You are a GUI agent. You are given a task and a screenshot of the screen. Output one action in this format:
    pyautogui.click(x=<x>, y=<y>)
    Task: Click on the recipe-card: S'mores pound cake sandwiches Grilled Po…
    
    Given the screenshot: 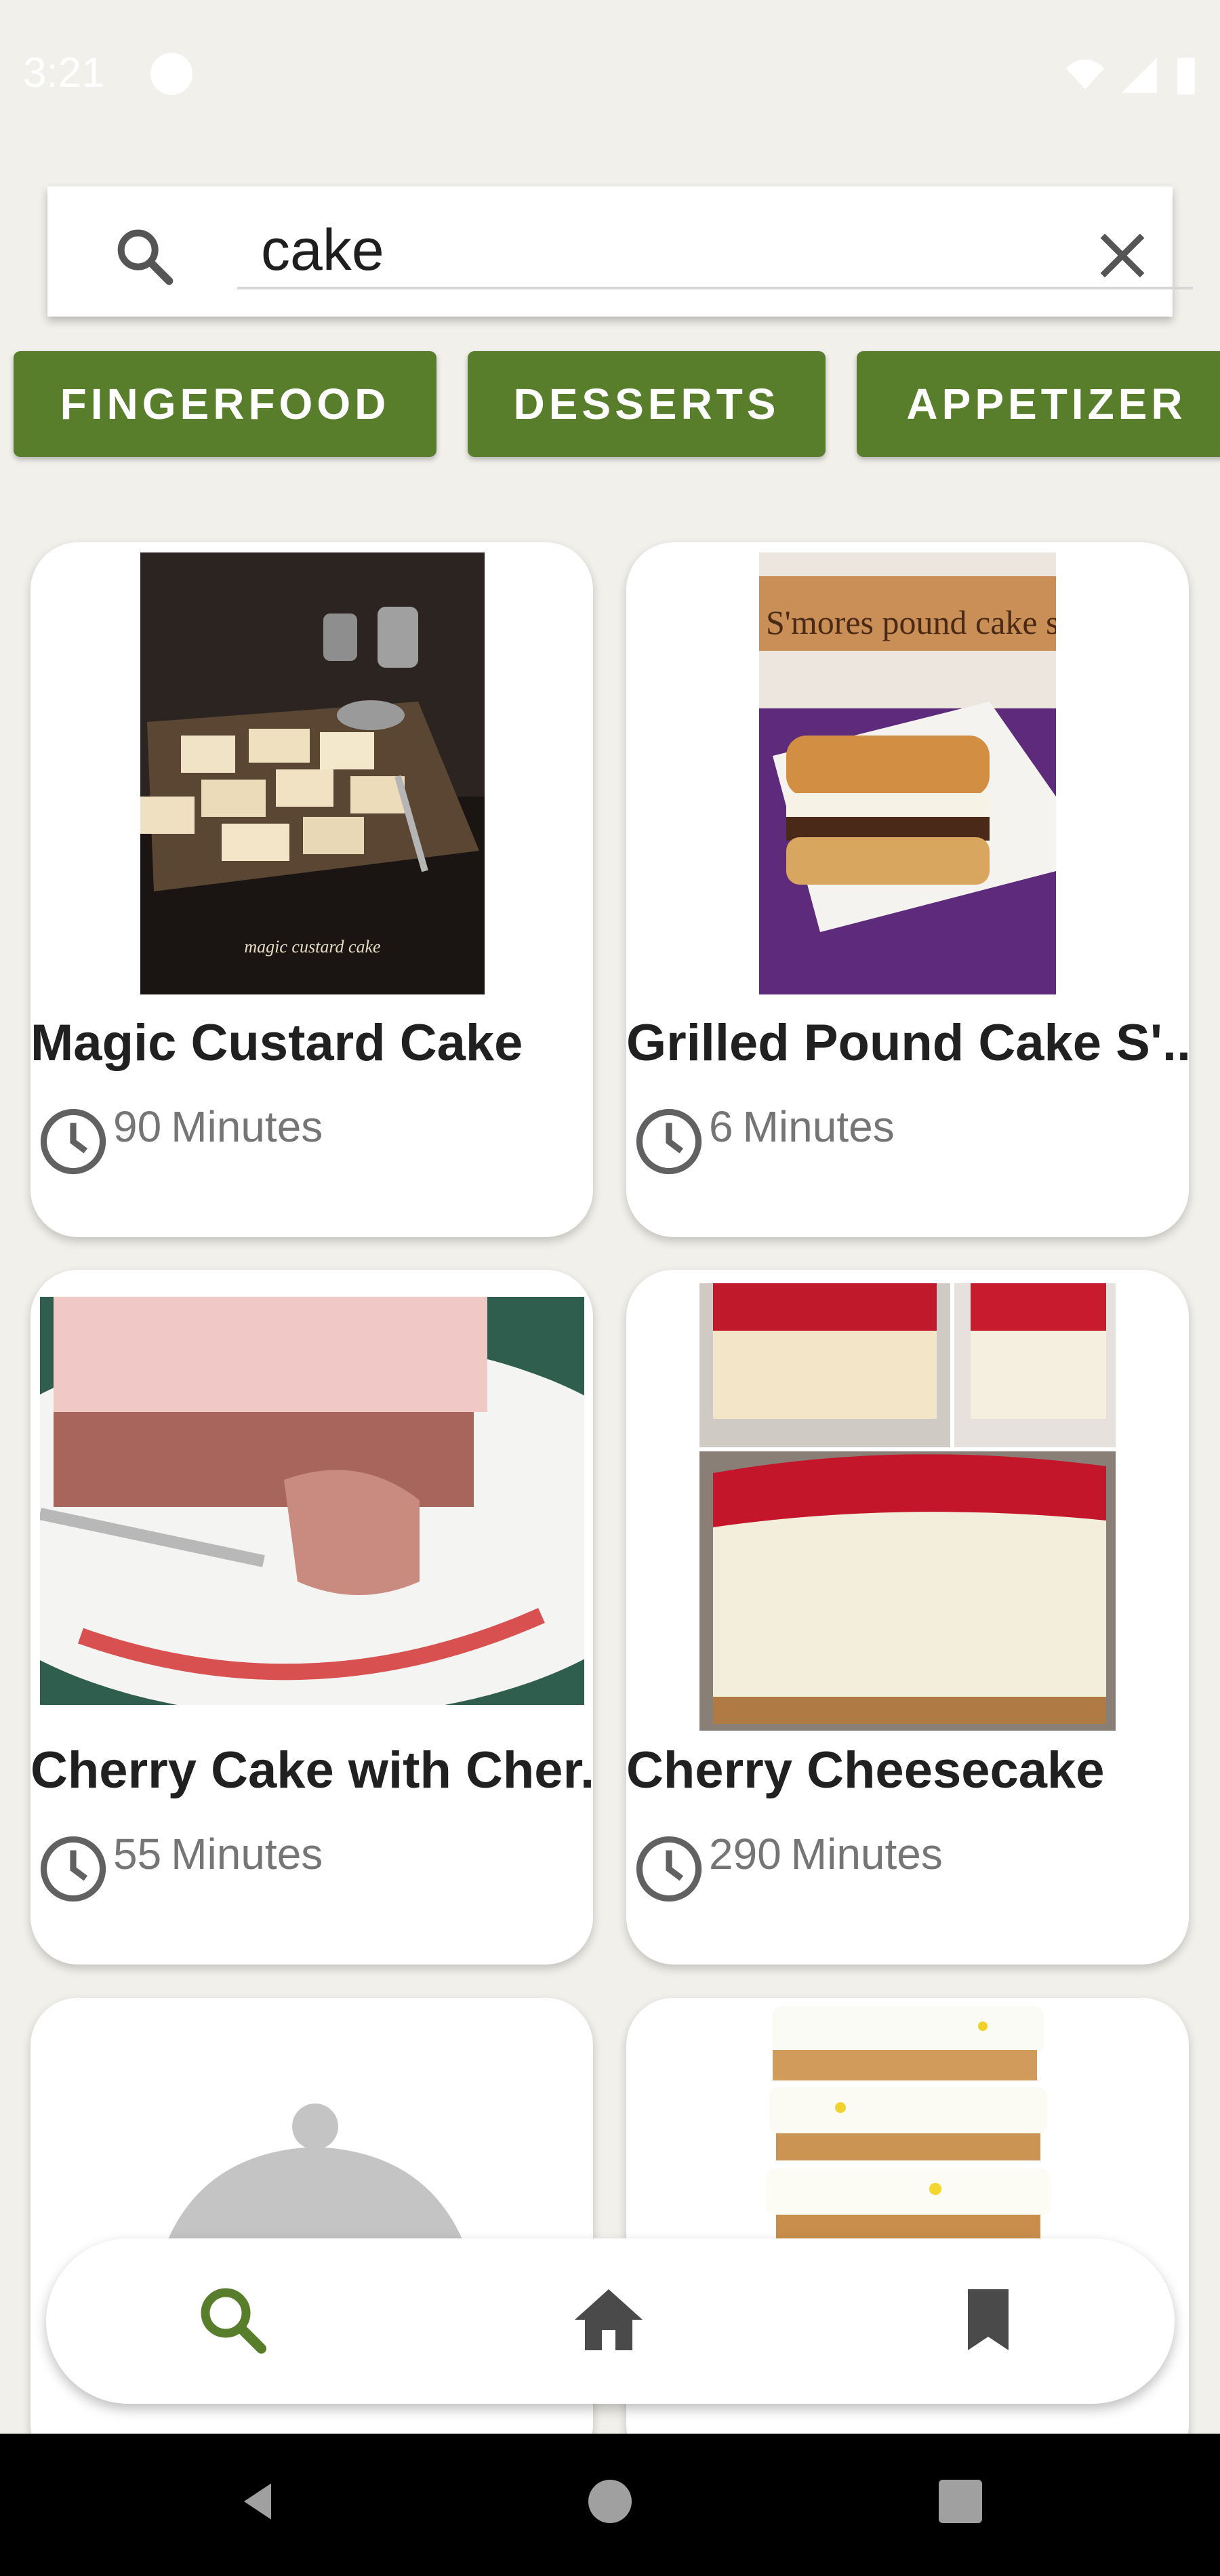 What is the action you would take?
    pyautogui.click(x=908, y=889)
    